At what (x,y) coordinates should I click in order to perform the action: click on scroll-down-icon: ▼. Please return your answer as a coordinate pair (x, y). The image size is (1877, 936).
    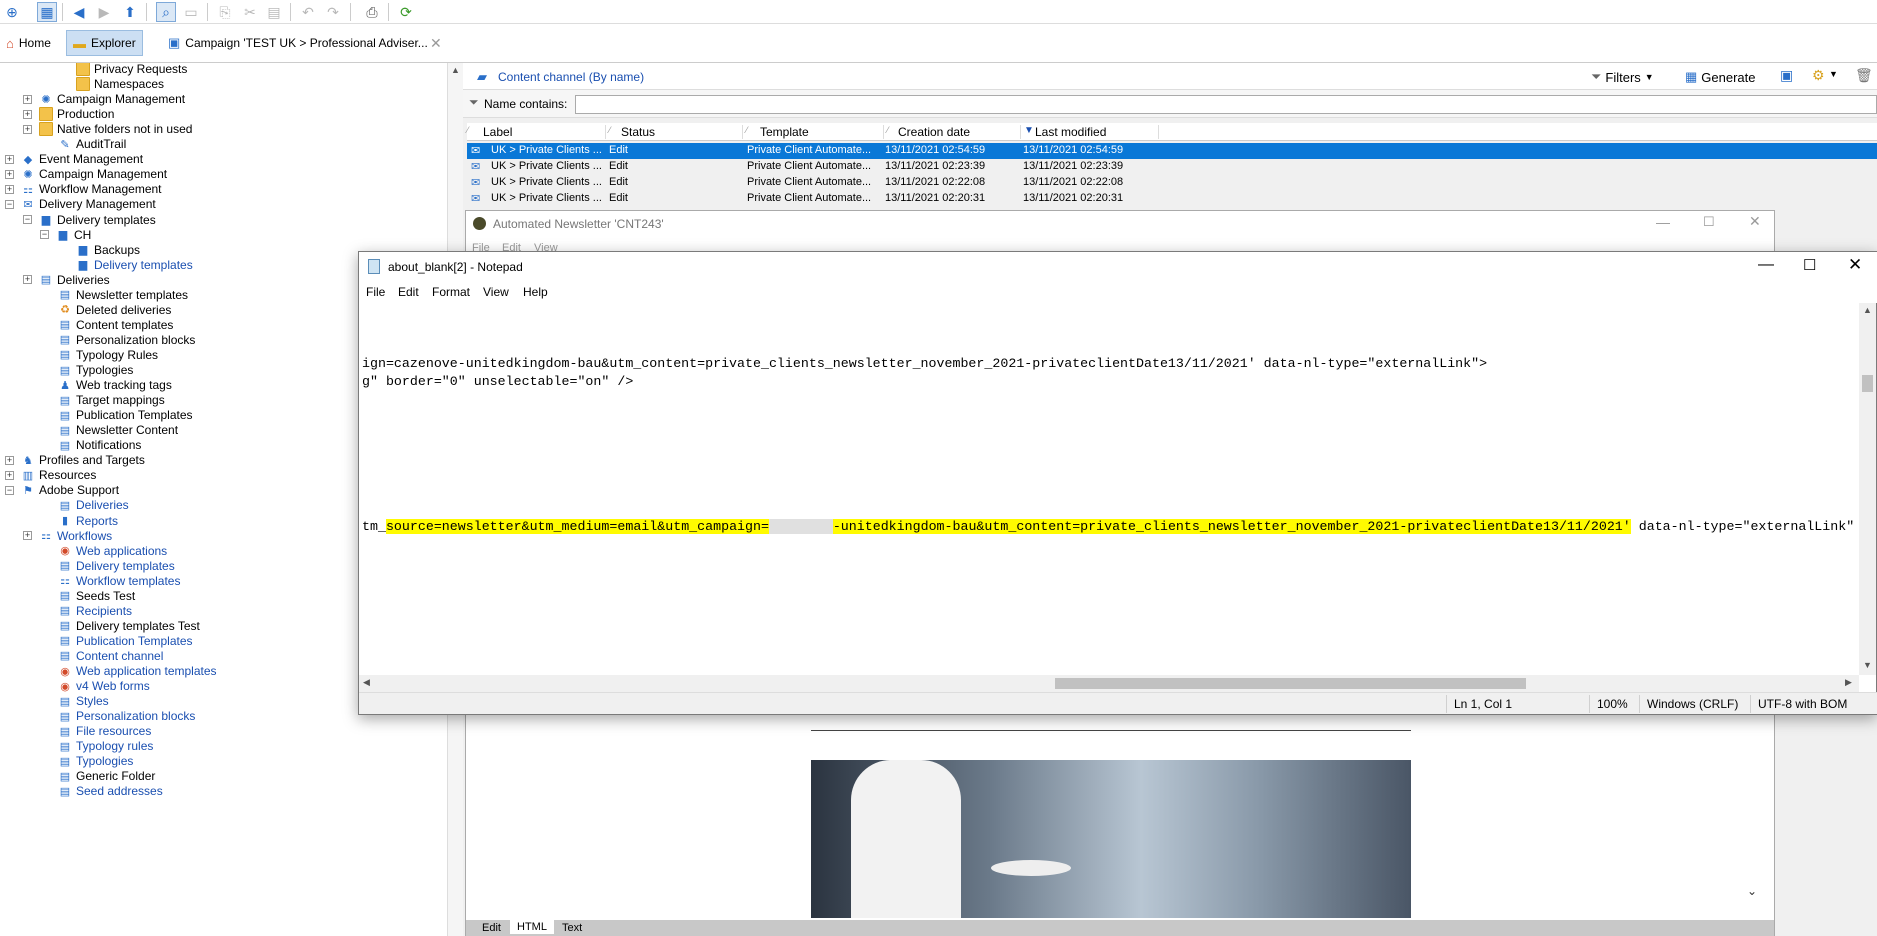
    Looking at the image, I should click on (1867, 665).